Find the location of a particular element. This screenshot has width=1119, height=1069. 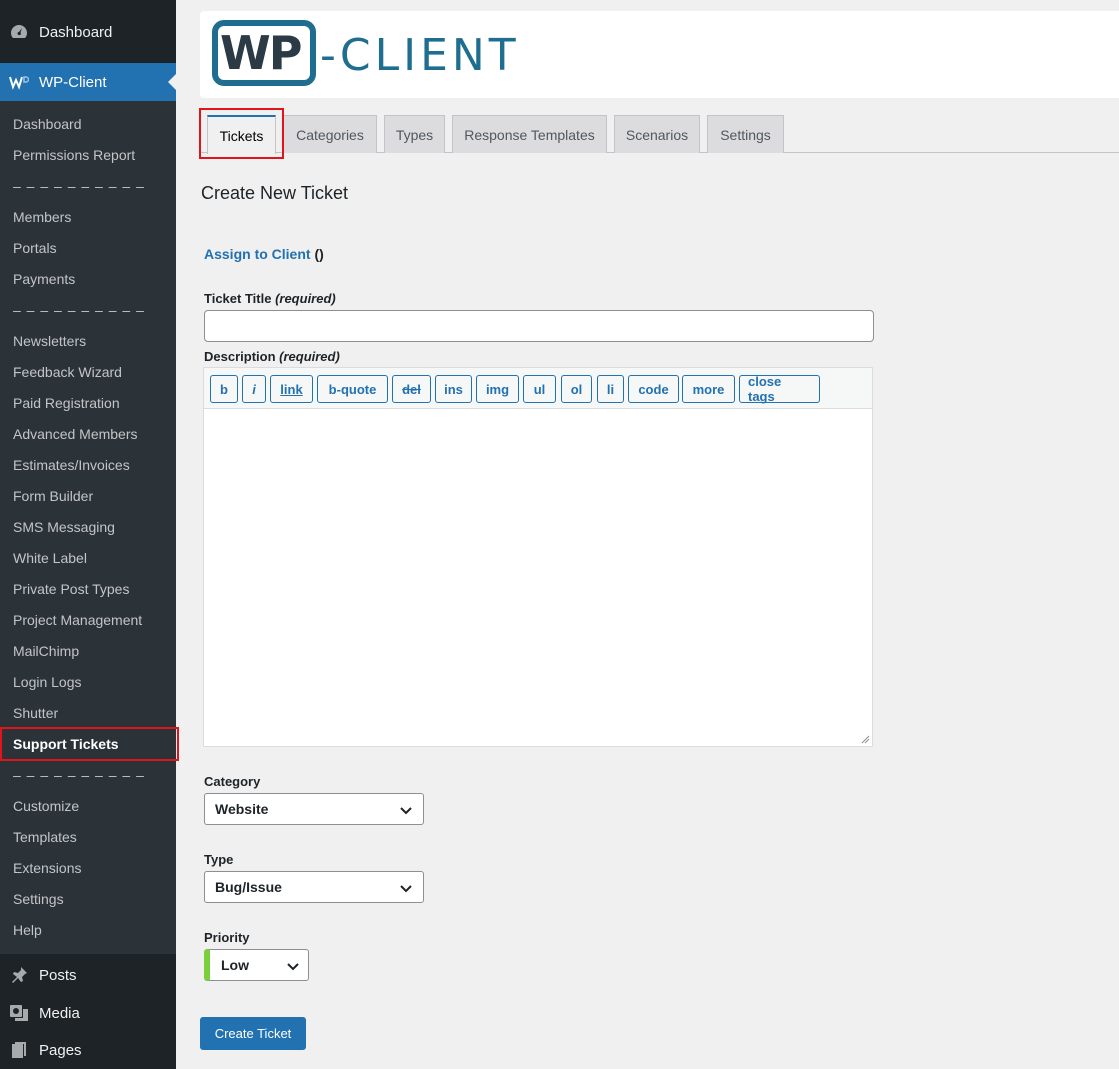

submenu-item-permissions-report: Permissions Report is located at coordinates (74, 155).